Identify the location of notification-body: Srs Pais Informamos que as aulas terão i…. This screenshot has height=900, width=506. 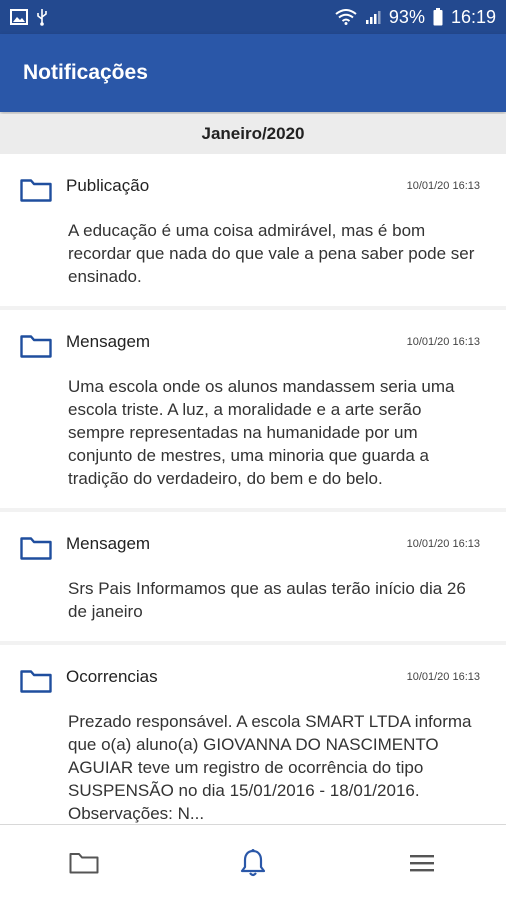
(267, 600).